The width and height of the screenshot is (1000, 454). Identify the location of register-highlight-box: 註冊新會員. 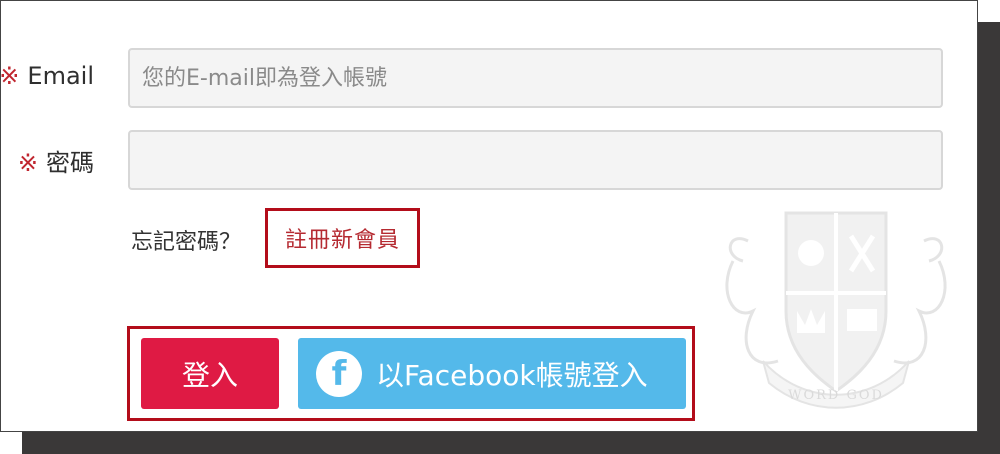
(342, 238).